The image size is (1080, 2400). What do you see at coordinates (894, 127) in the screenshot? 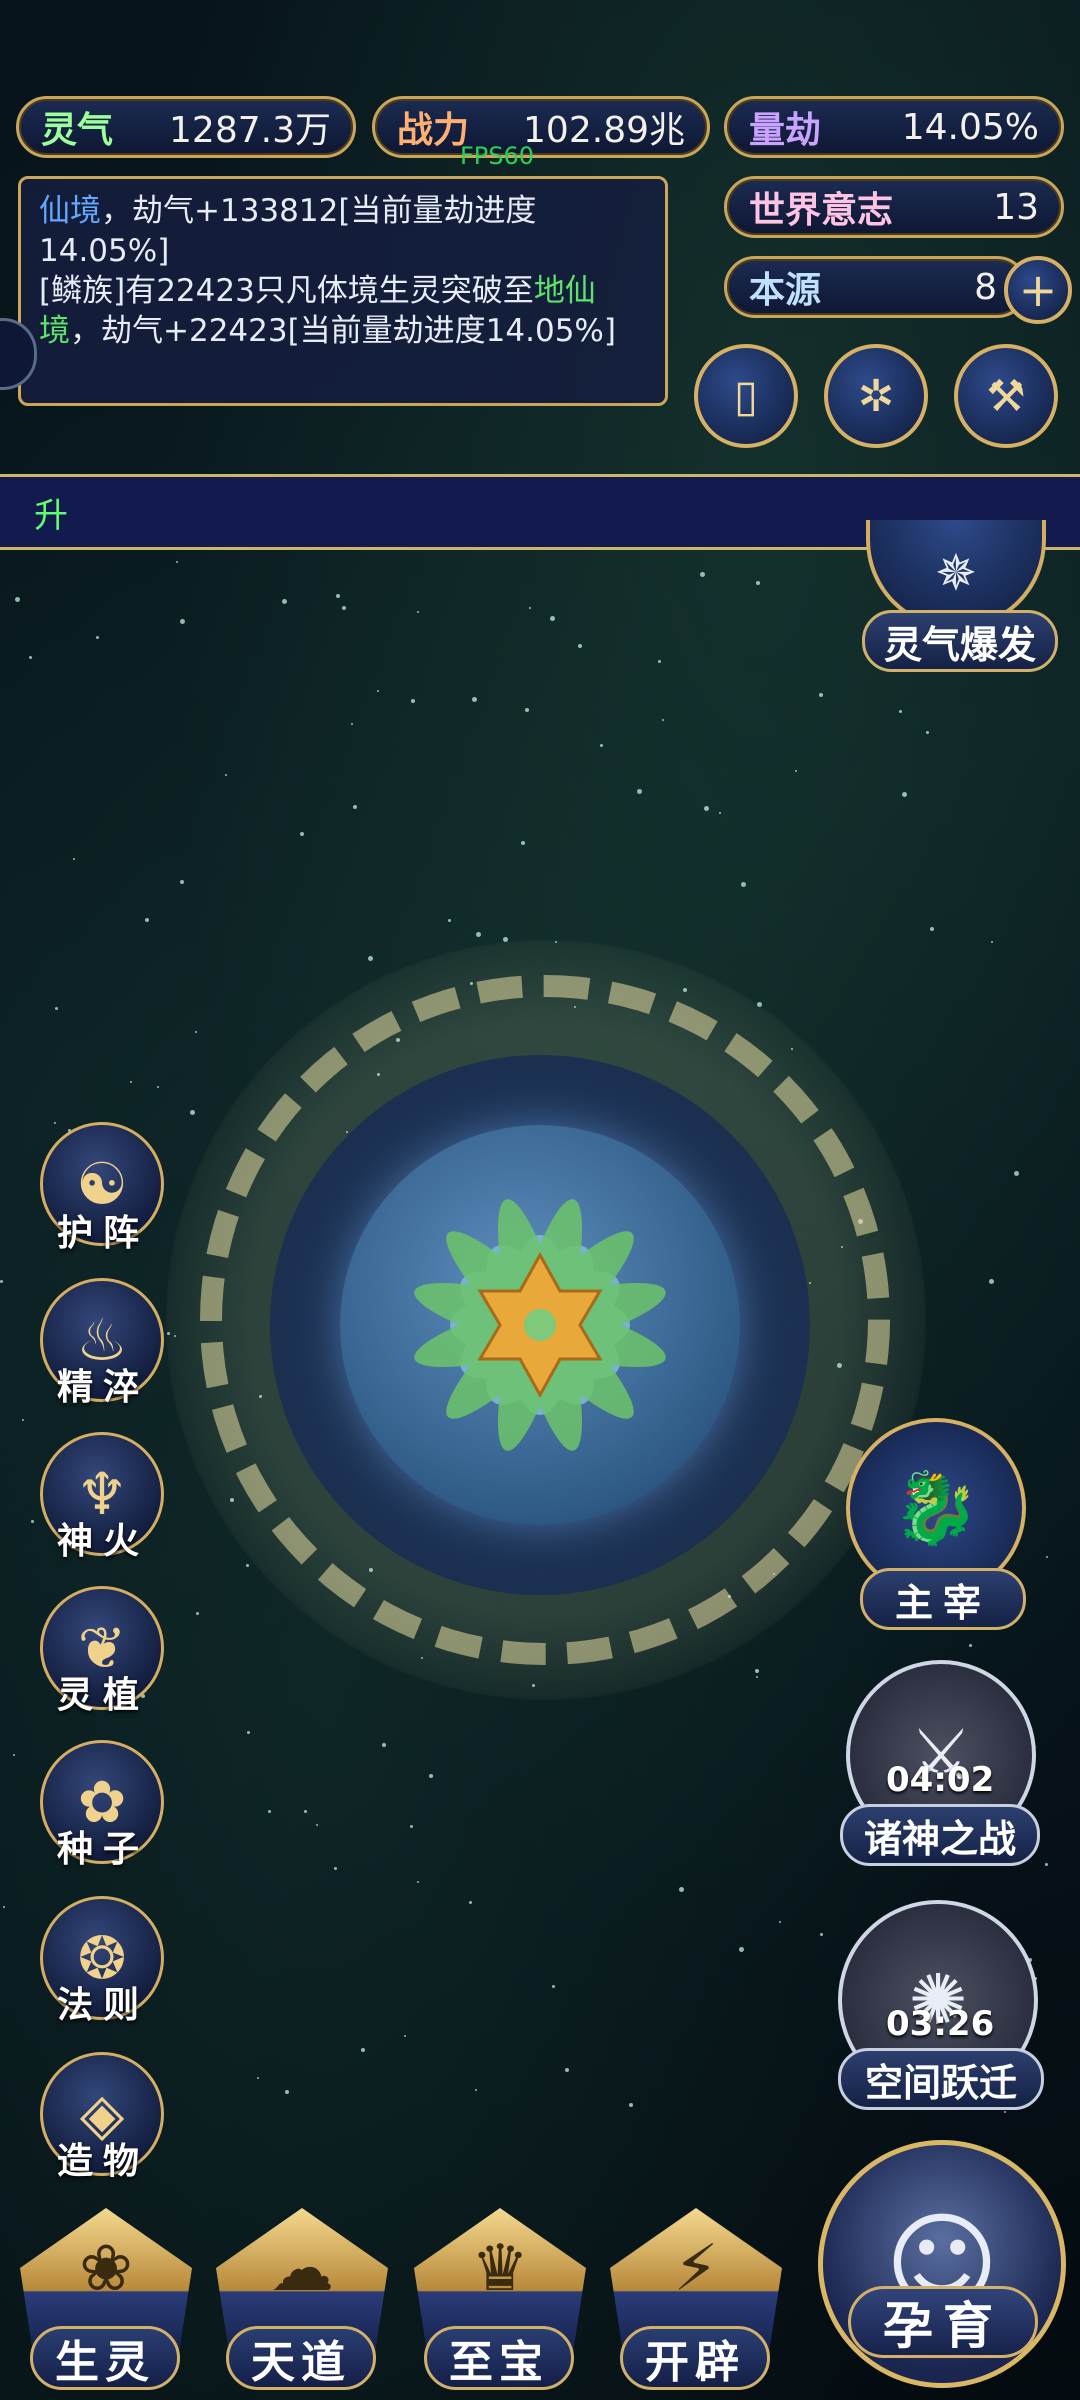
I see `stat-liangjie: 量劫 14.05%` at bounding box center [894, 127].